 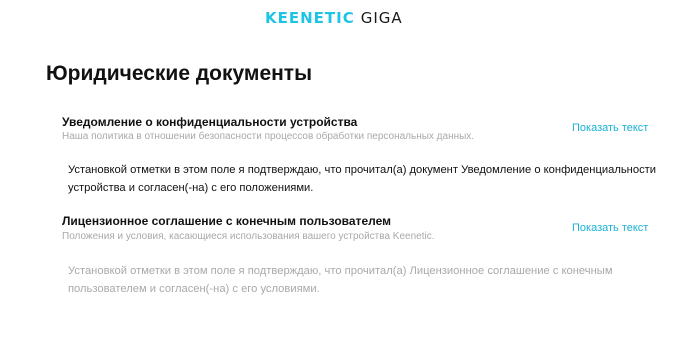 What do you see at coordinates (610, 128) in the screenshot?
I see `privacy-notice-show-text-link: Показать текст` at bounding box center [610, 128].